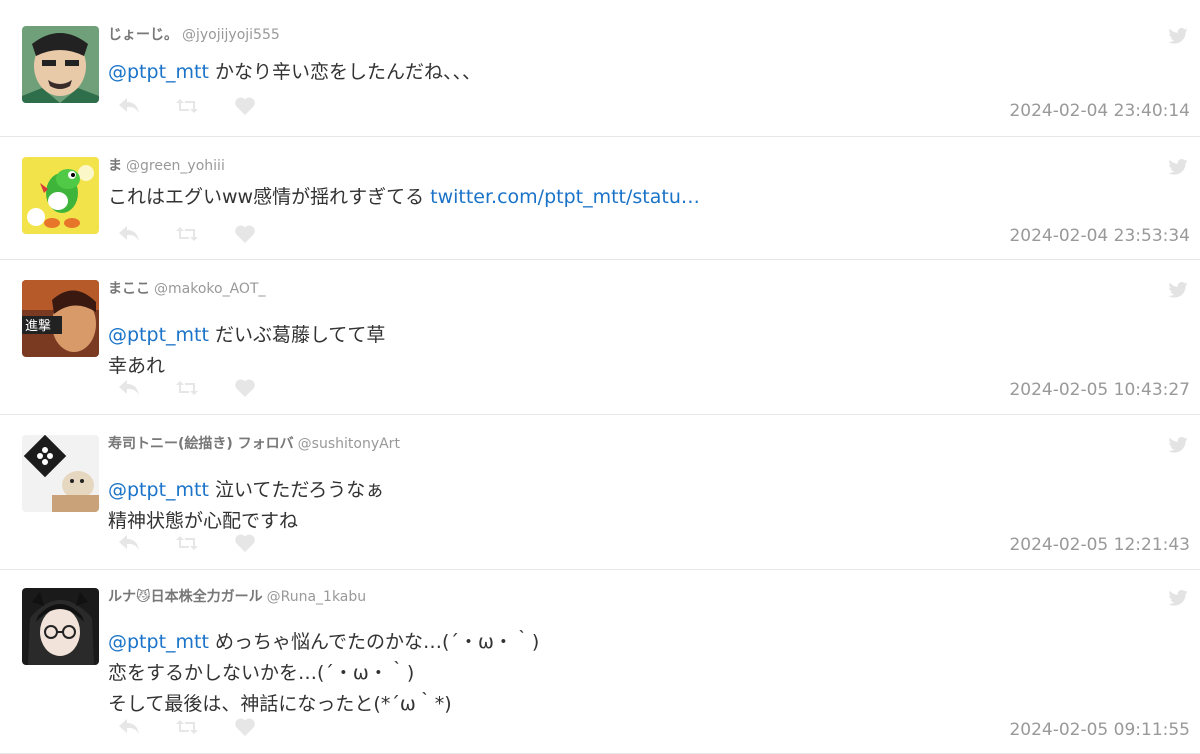 The height and width of the screenshot is (754, 1200). Describe the element at coordinates (1099, 236) in the screenshot. I see `tweet-timestamp: 2024-02-04 23:53:34` at that location.